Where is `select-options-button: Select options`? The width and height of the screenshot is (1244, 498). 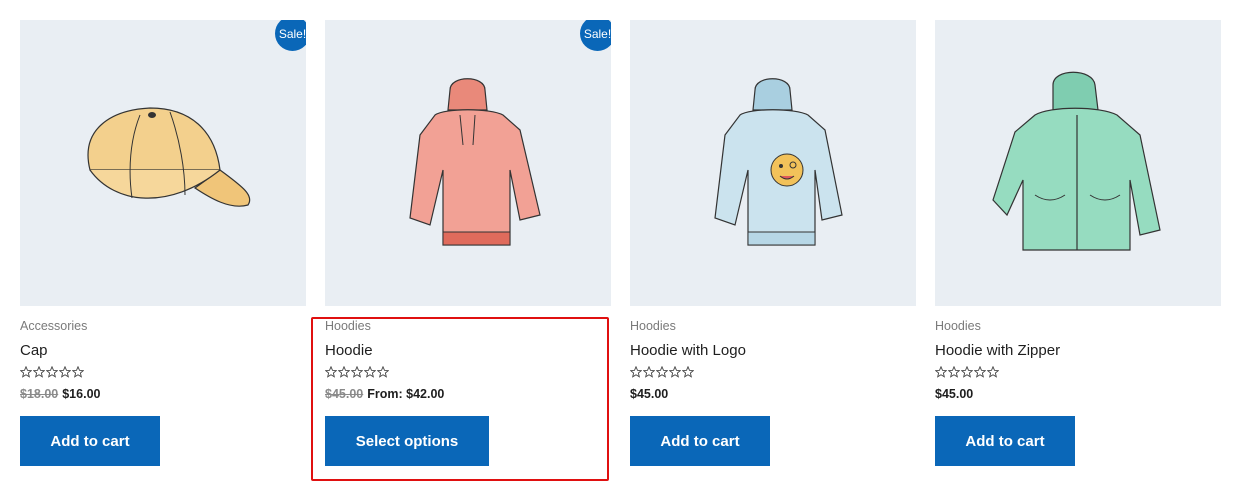
select-options-button: Select options is located at coordinates (407, 441).